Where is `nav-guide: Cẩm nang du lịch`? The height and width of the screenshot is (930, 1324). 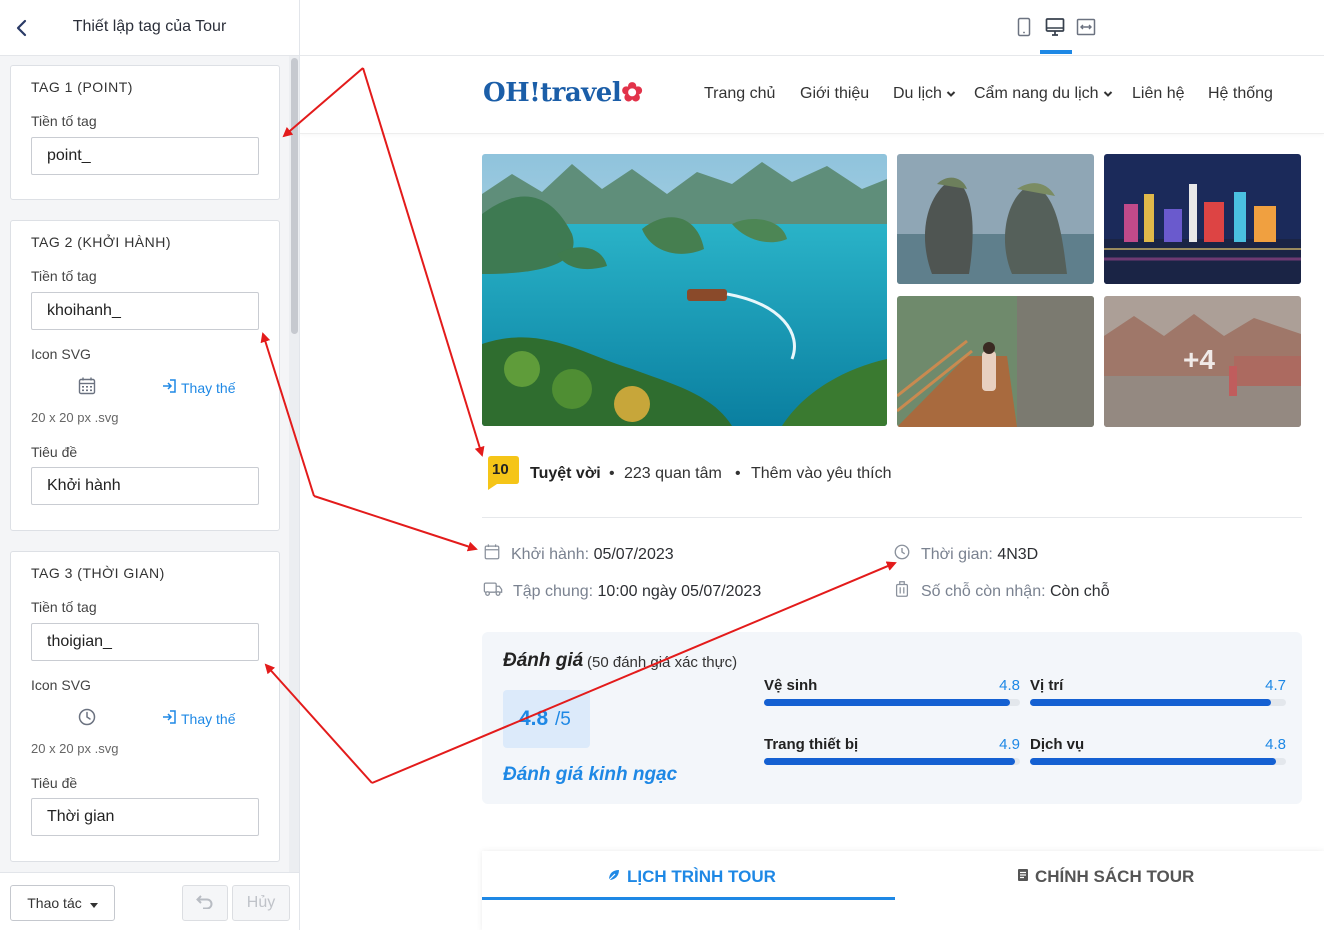 nav-guide: Cẩm nang du lịch is located at coordinates (1043, 94).